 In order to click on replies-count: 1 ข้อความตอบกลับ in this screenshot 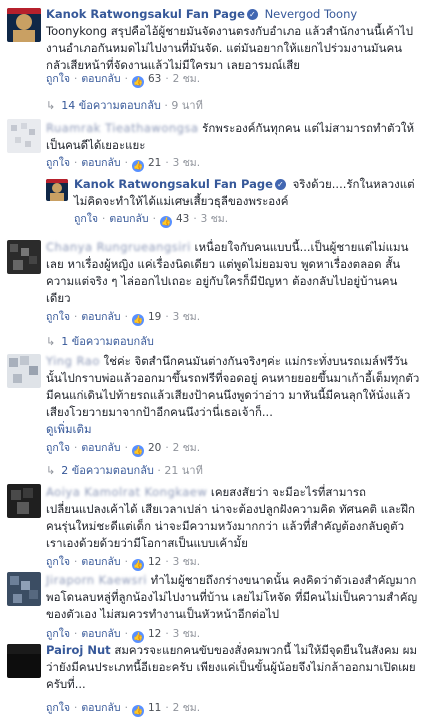, I will do `click(107, 341)`.